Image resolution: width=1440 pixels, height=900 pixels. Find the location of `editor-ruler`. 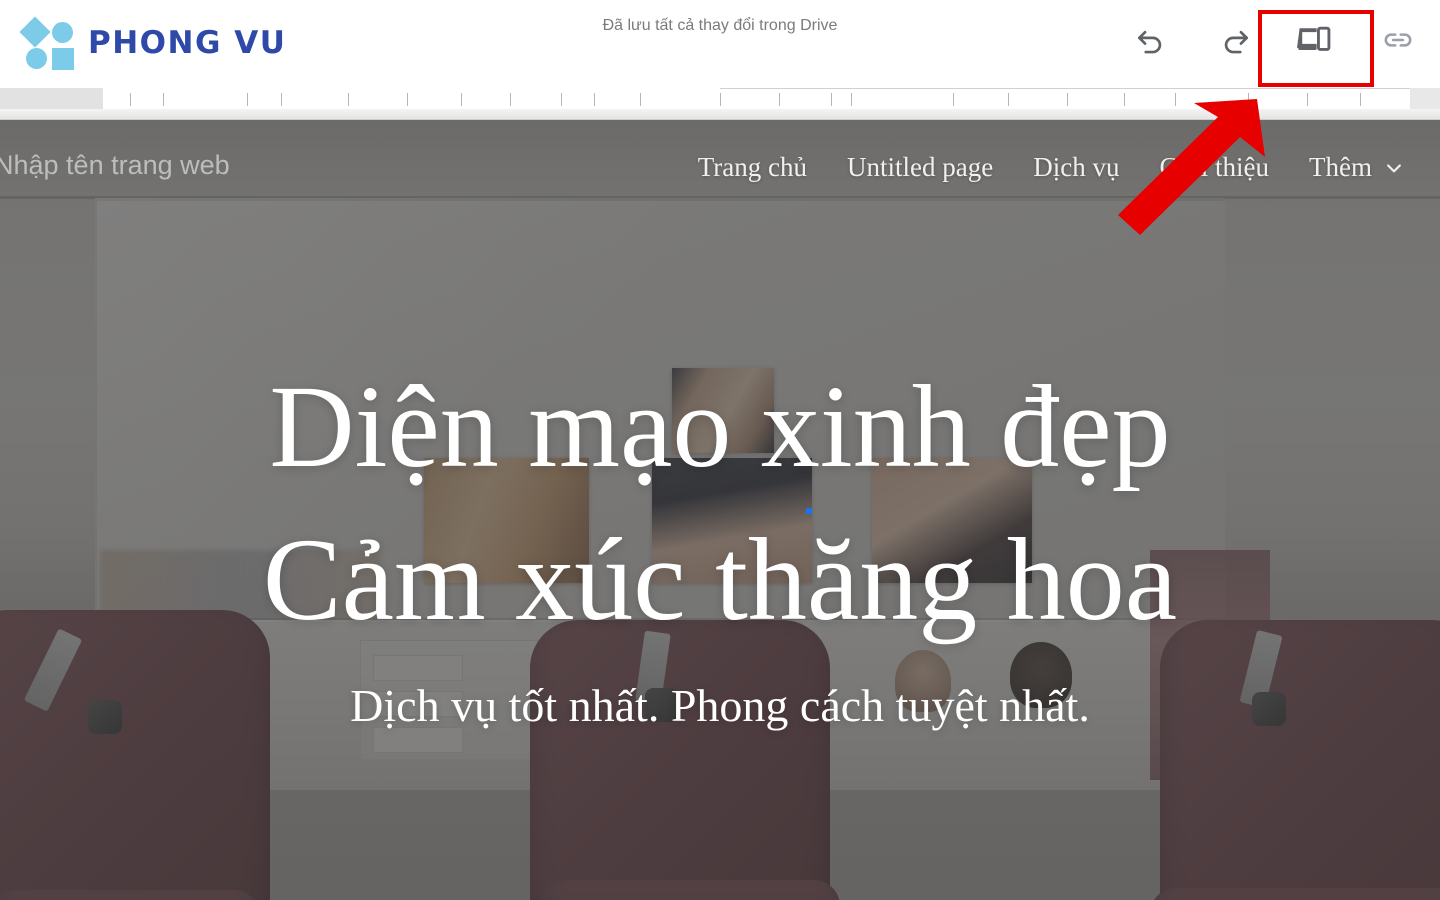

editor-ruler is located at coordinates (720, 104).